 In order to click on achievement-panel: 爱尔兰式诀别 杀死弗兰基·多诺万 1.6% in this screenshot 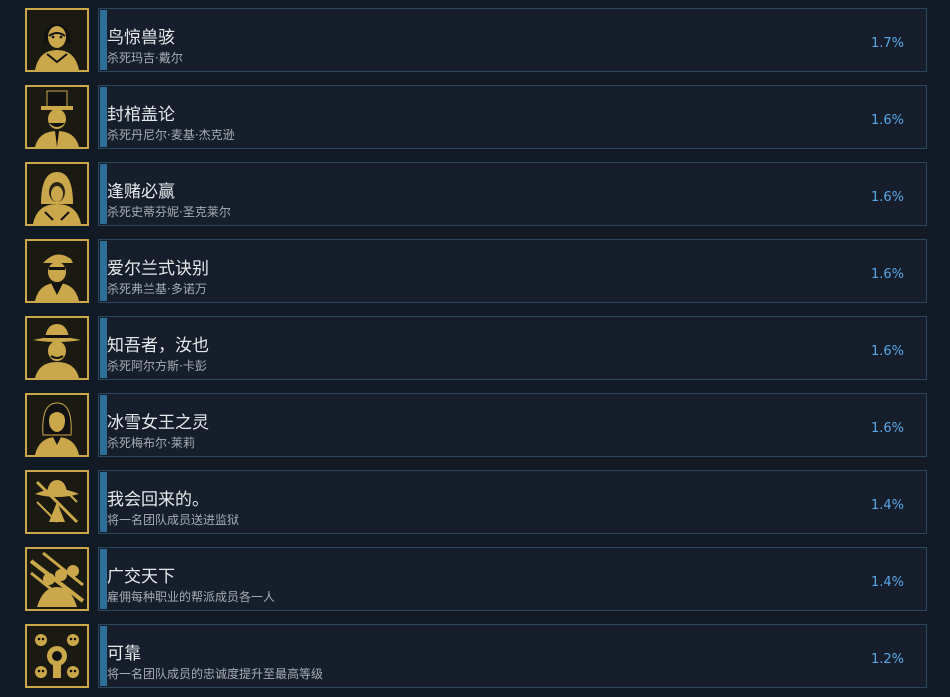, I will do `click(512, 271)`.